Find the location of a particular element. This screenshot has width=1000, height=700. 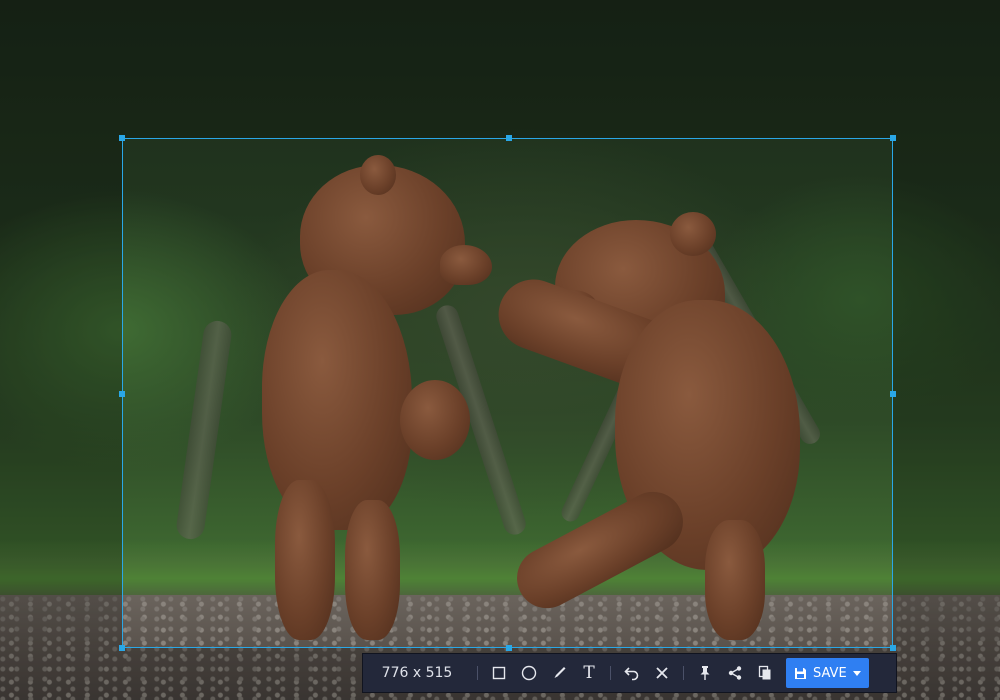

rectangle-tool-button is located at coordinates (499, 673).